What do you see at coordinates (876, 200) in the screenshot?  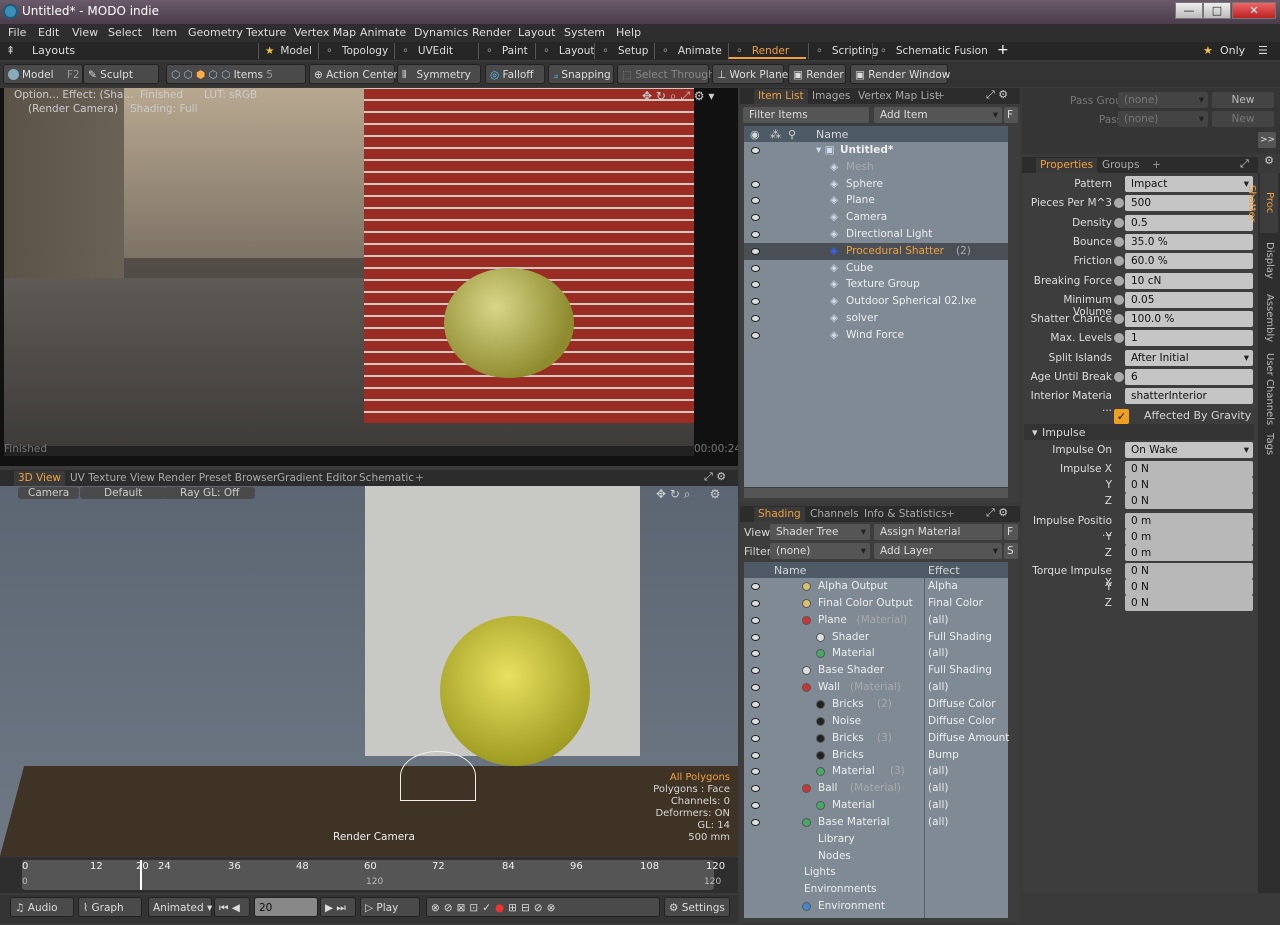 I see `item-row: ◈ Plane` at bounding box center [876, 200].